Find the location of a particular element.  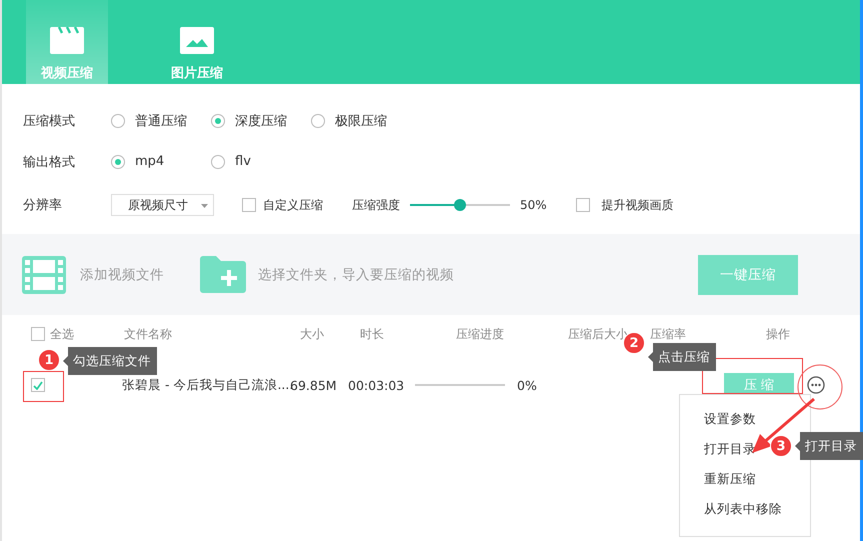

highlight-circle is located at coordinates (820, 387).